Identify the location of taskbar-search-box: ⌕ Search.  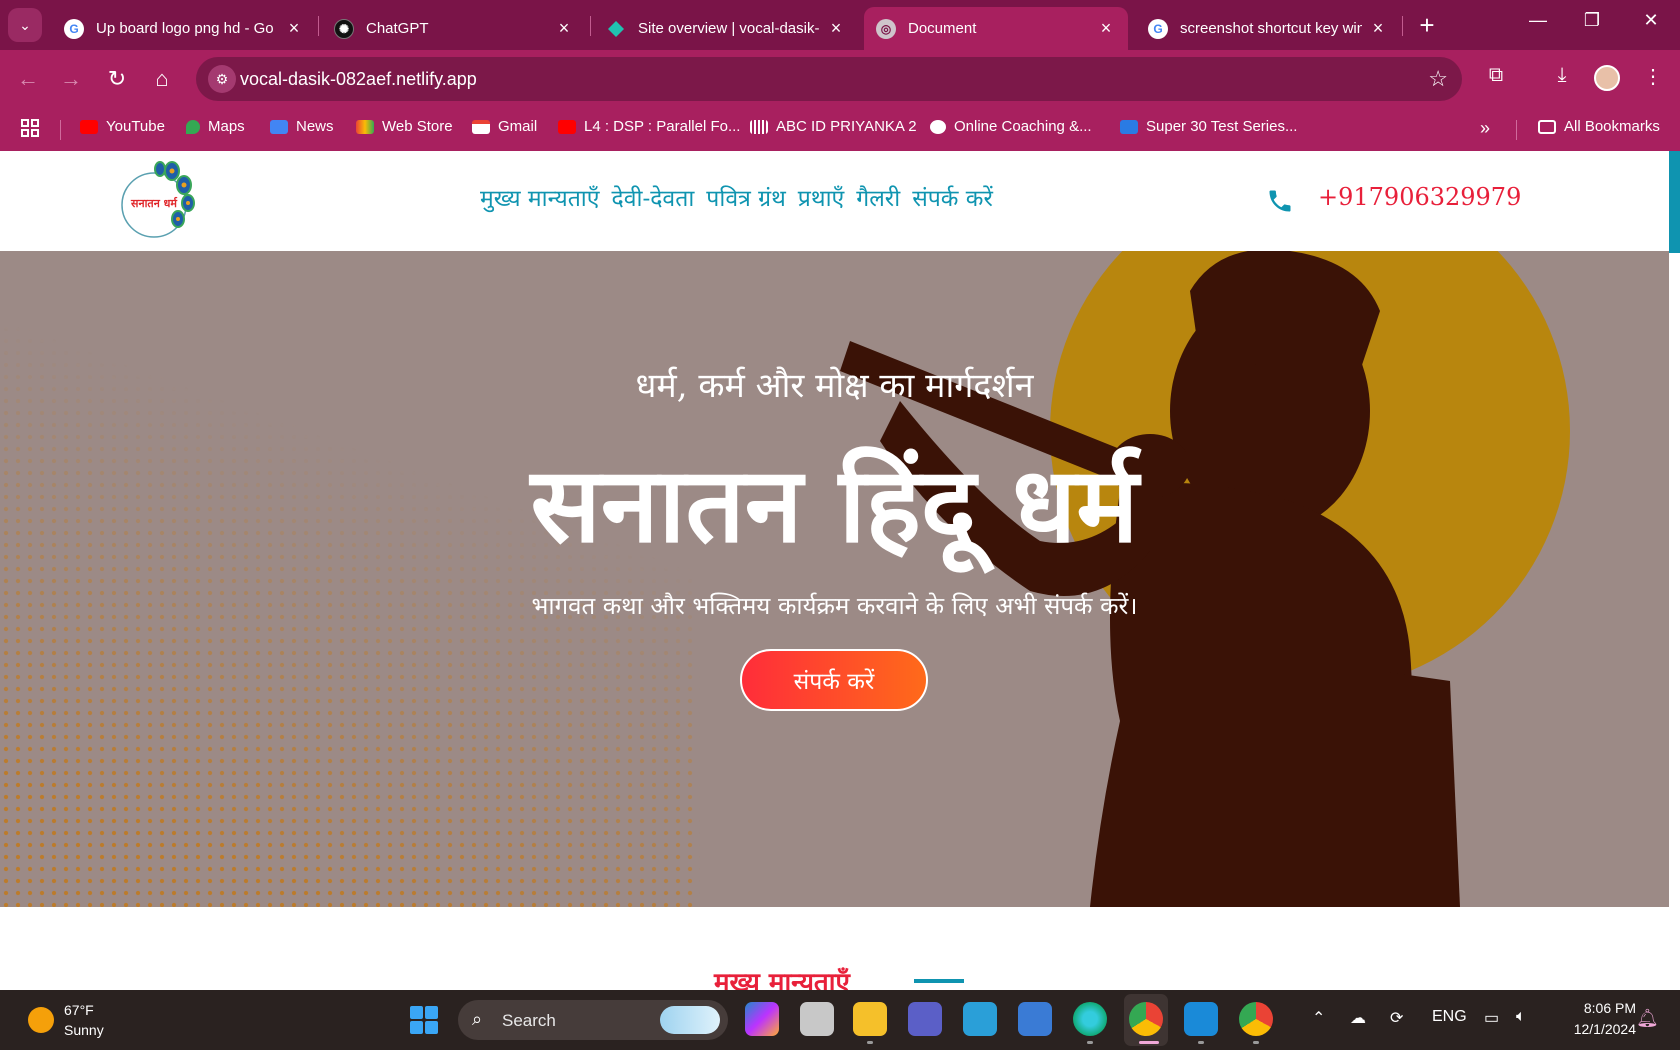
(593, 1020).